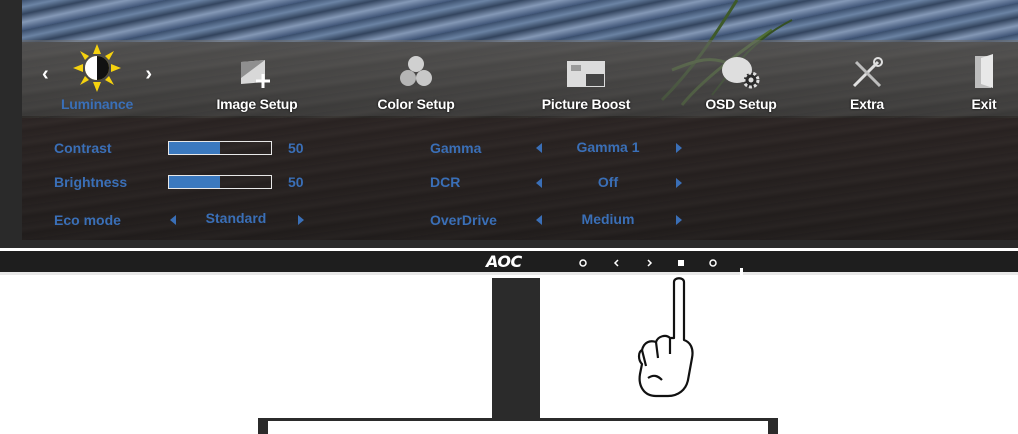 This screenshot has height=434, width=1018. What do you see at coordinates (255, 74) in the screenshot?
I see `image-crop-icon` at bounding box center [255, 74].